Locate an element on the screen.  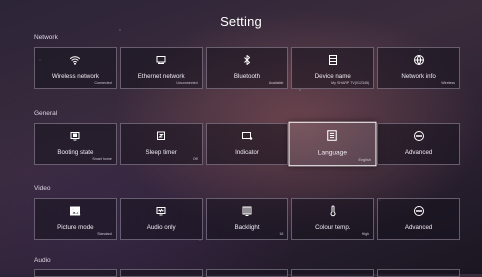
tile-status: Available is located at coordinates (276, 83).